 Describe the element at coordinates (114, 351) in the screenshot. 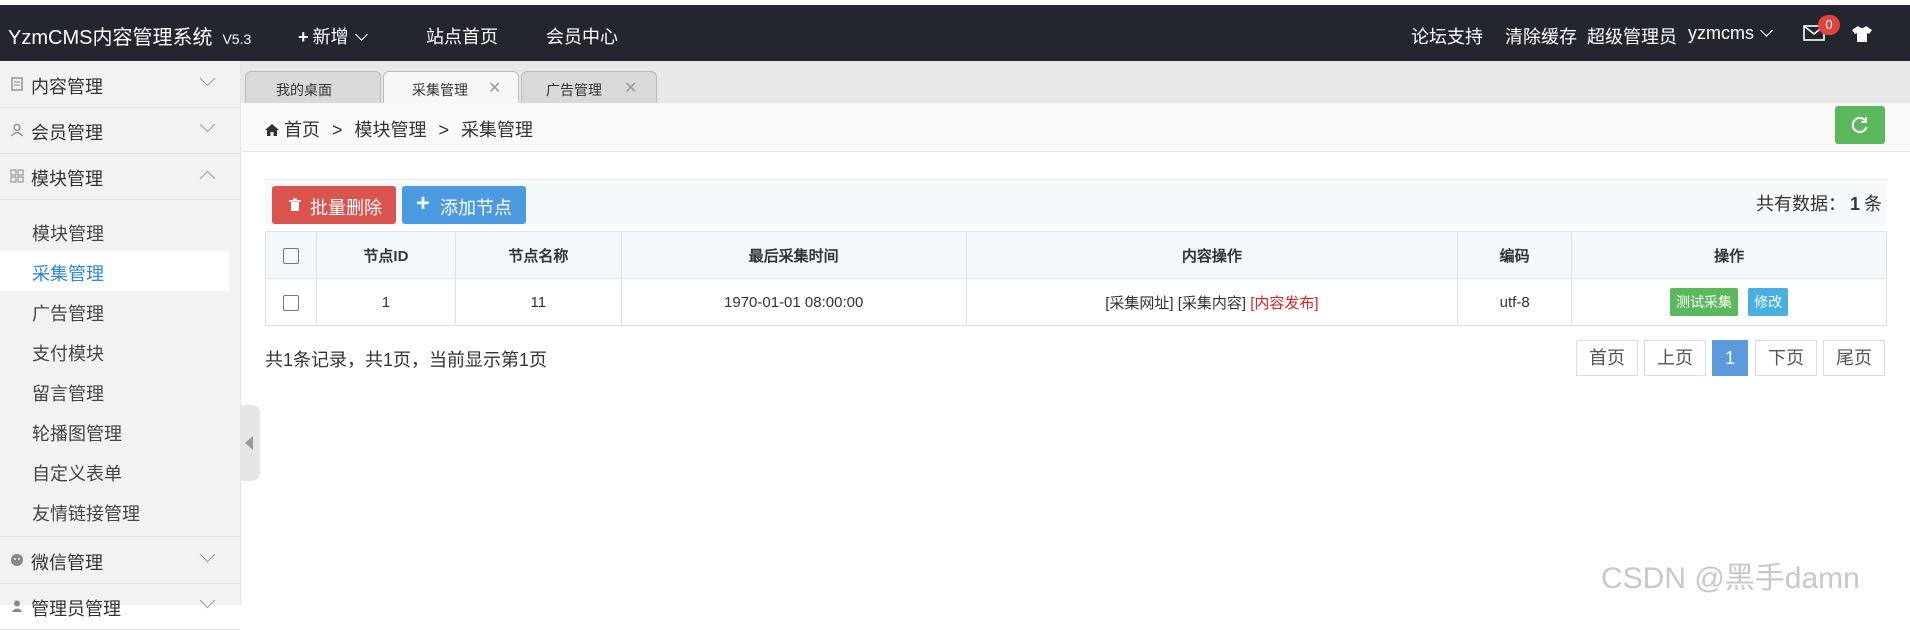

I see `sidebar-item-payment: 支付模块` at that location.